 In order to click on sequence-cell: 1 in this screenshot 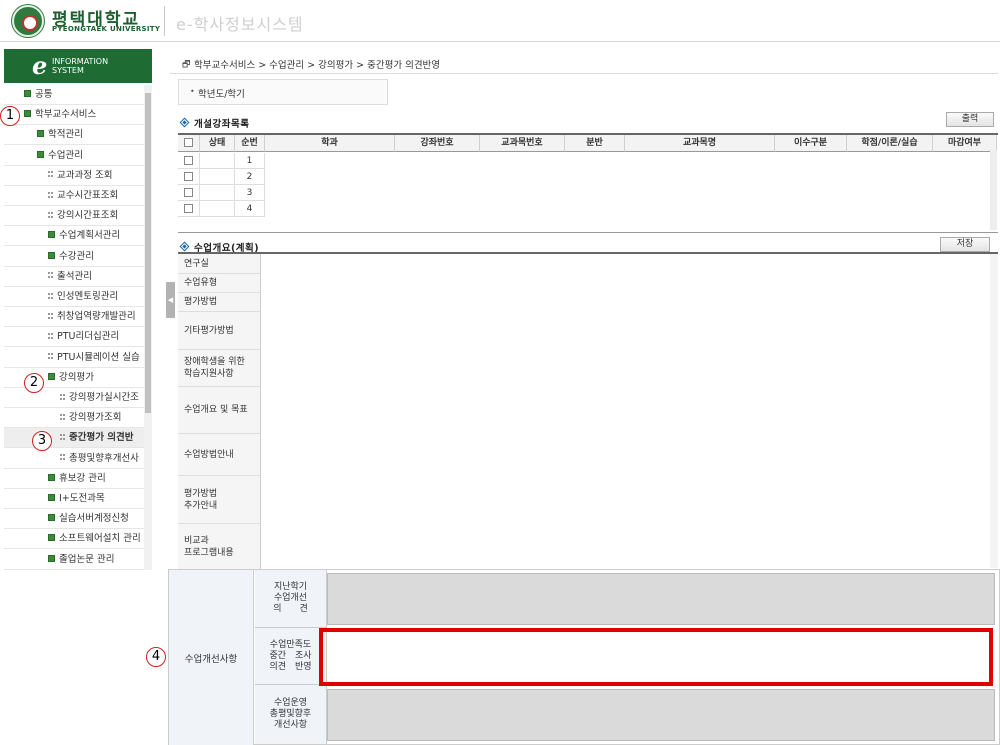, I will do `click(250, 161)`.